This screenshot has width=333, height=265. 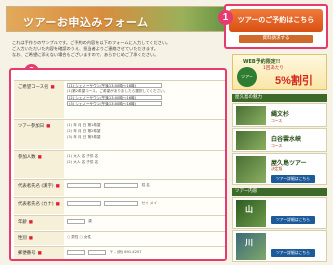 What do you see at coordinates (286, 139) in the screenshot?
I see `card-title: 白谷雲水峡` at bounding box center [286, 139].